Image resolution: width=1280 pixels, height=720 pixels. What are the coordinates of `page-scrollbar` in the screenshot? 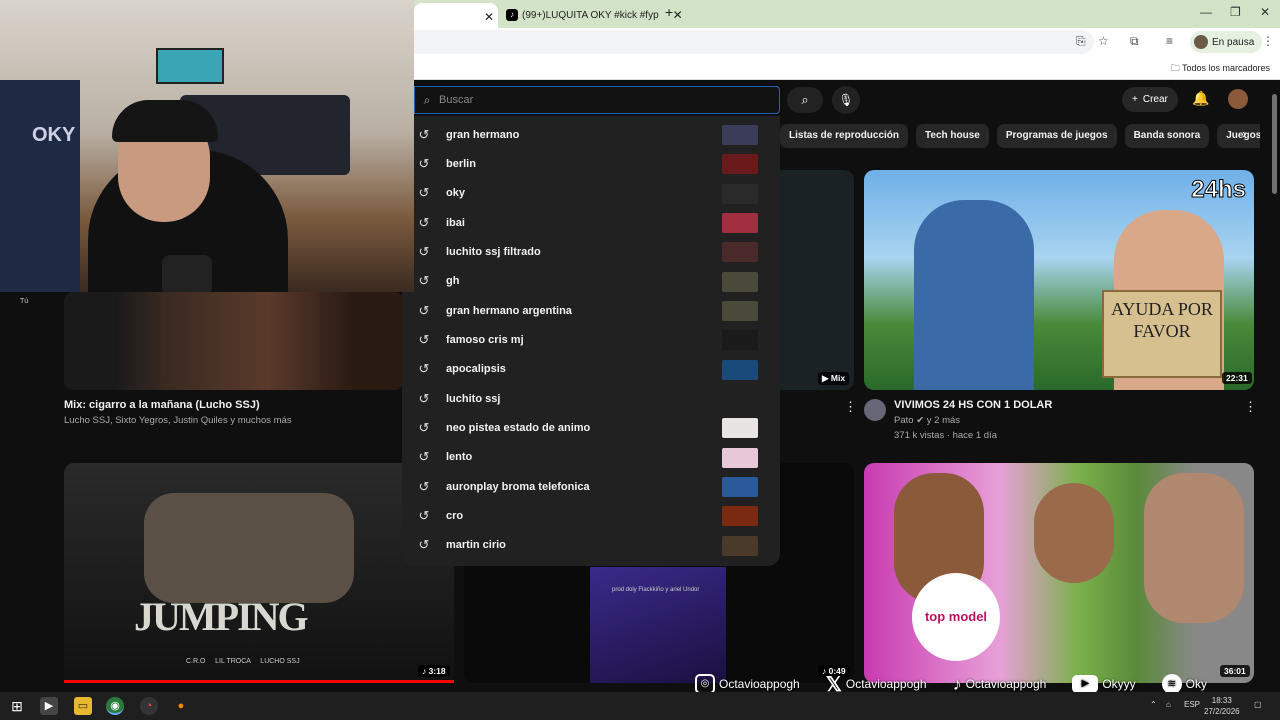 It's located at (1274, 388).